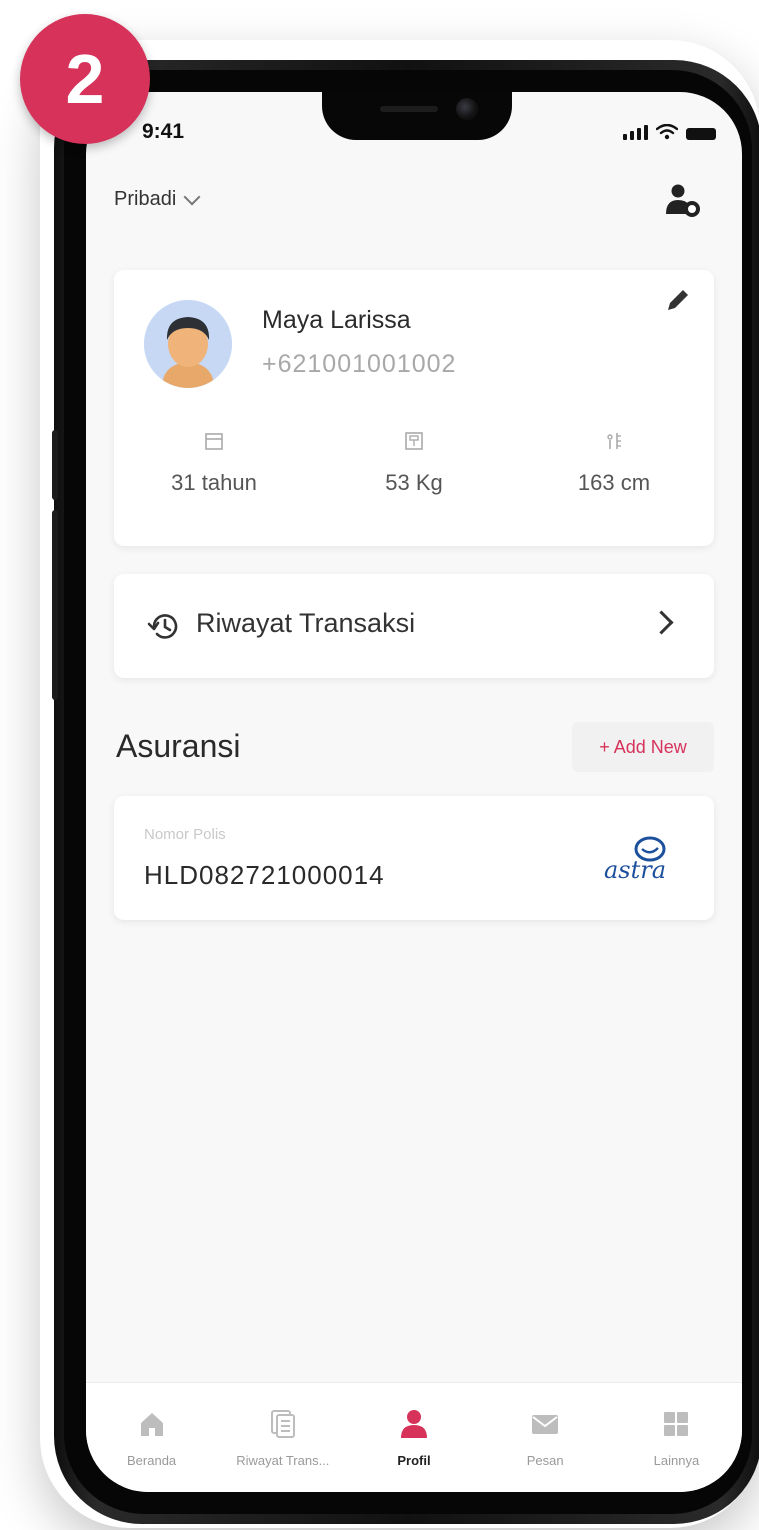  Describe the element at coordinates (151, 1424) in the screenshot. I see `home-icon` at that location.